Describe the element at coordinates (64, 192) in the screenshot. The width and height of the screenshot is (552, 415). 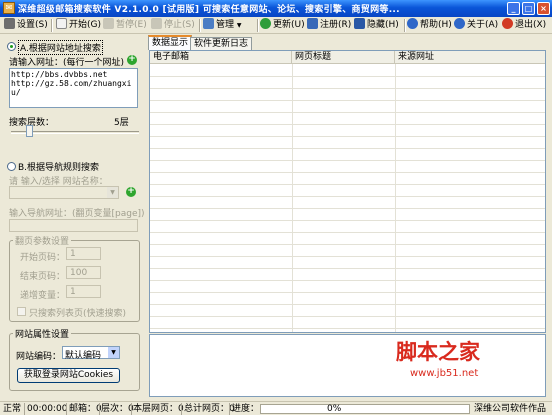
I see `site-name-select: ▼` at that location.